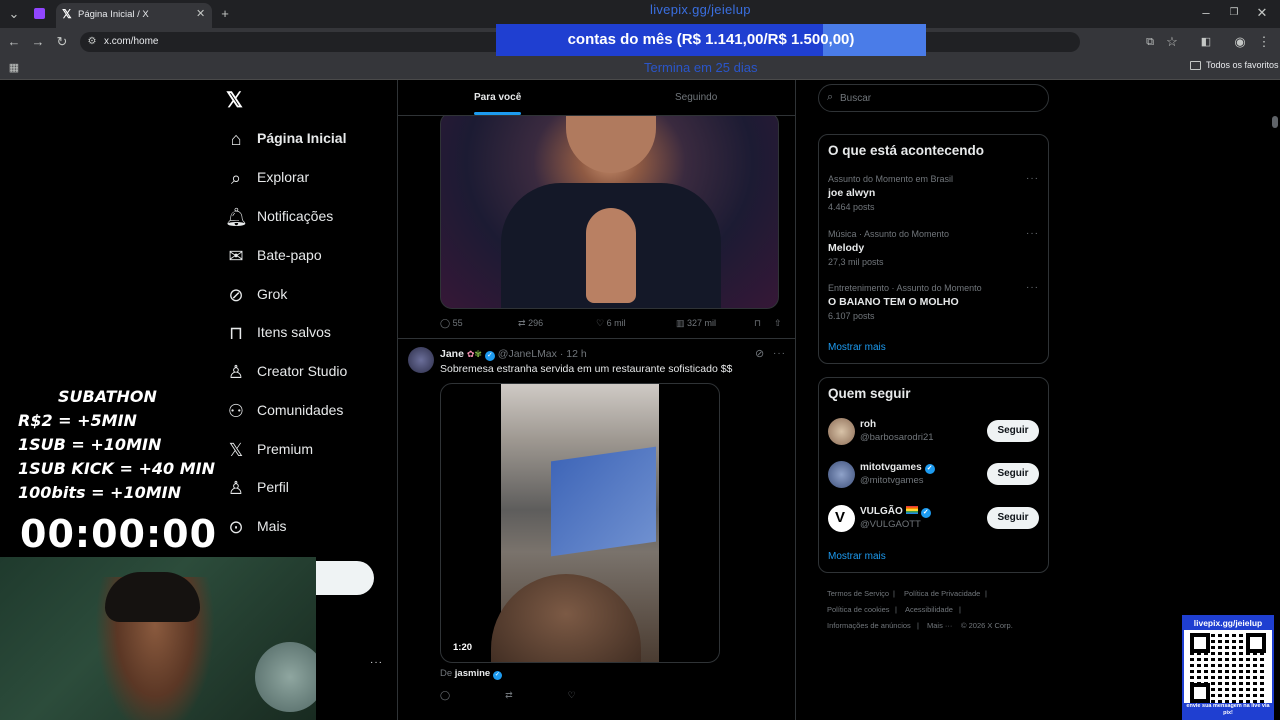 This screenshot has height=720, width=1280. What do you see at coordinates (881, 511) in the screenshot?
I see `follow-name-text: VULGÃO` at bounding box center [881, 511].